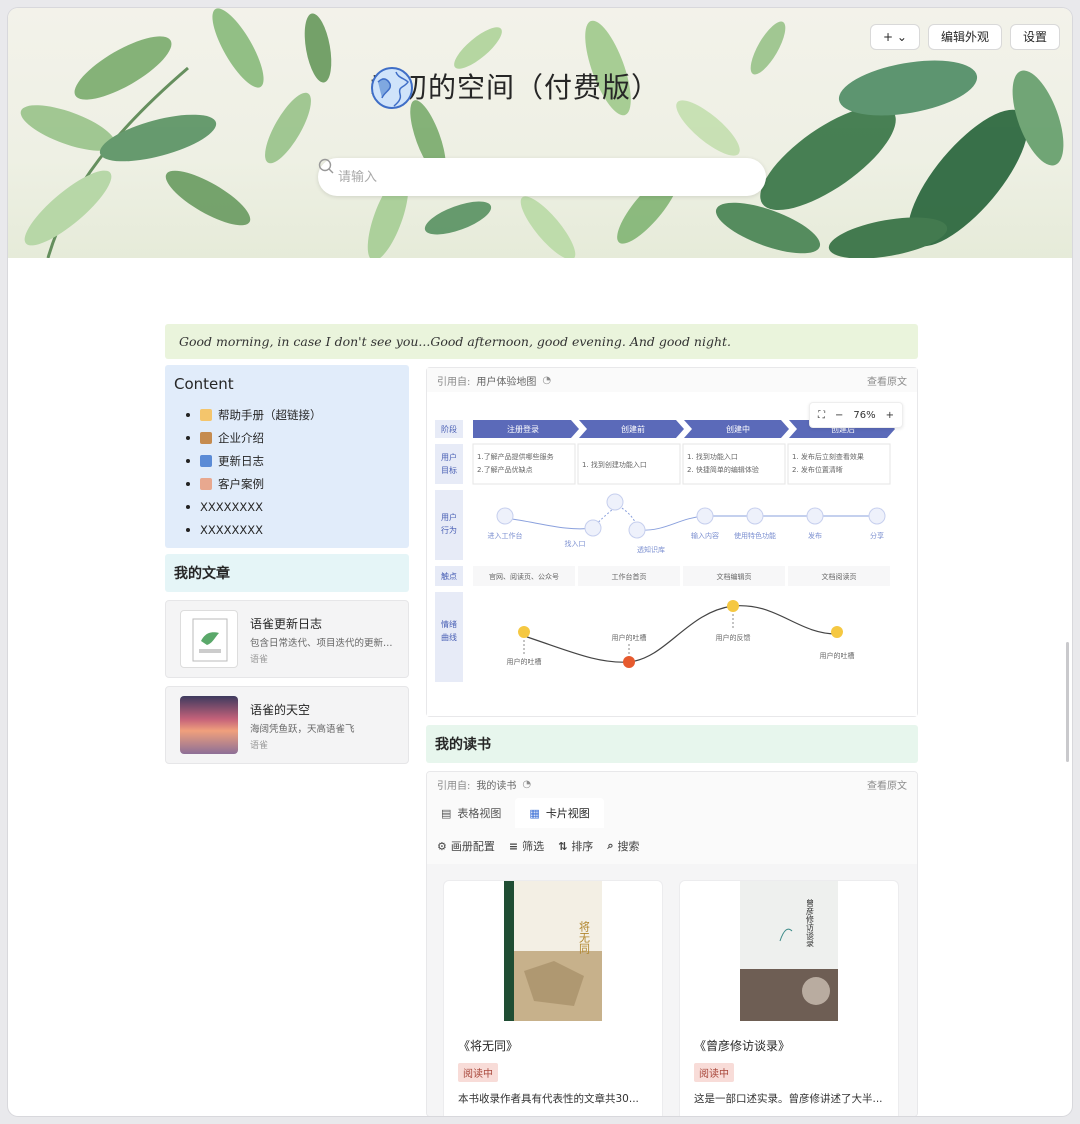 The image size is (1080, 1124). I want to click on row-label: 阶段, so click(449, 429).